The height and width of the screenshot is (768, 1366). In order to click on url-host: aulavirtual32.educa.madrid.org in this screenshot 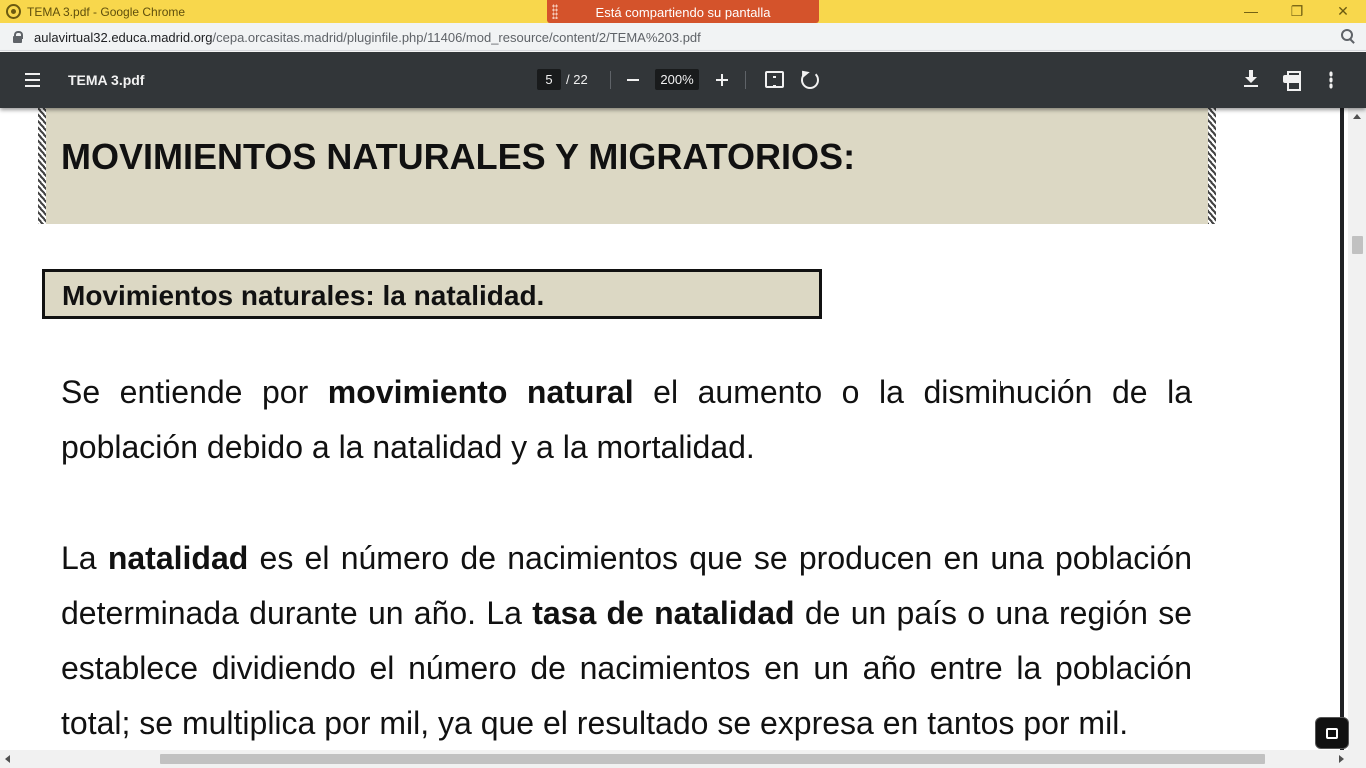, I will do `click(123, 37)`.